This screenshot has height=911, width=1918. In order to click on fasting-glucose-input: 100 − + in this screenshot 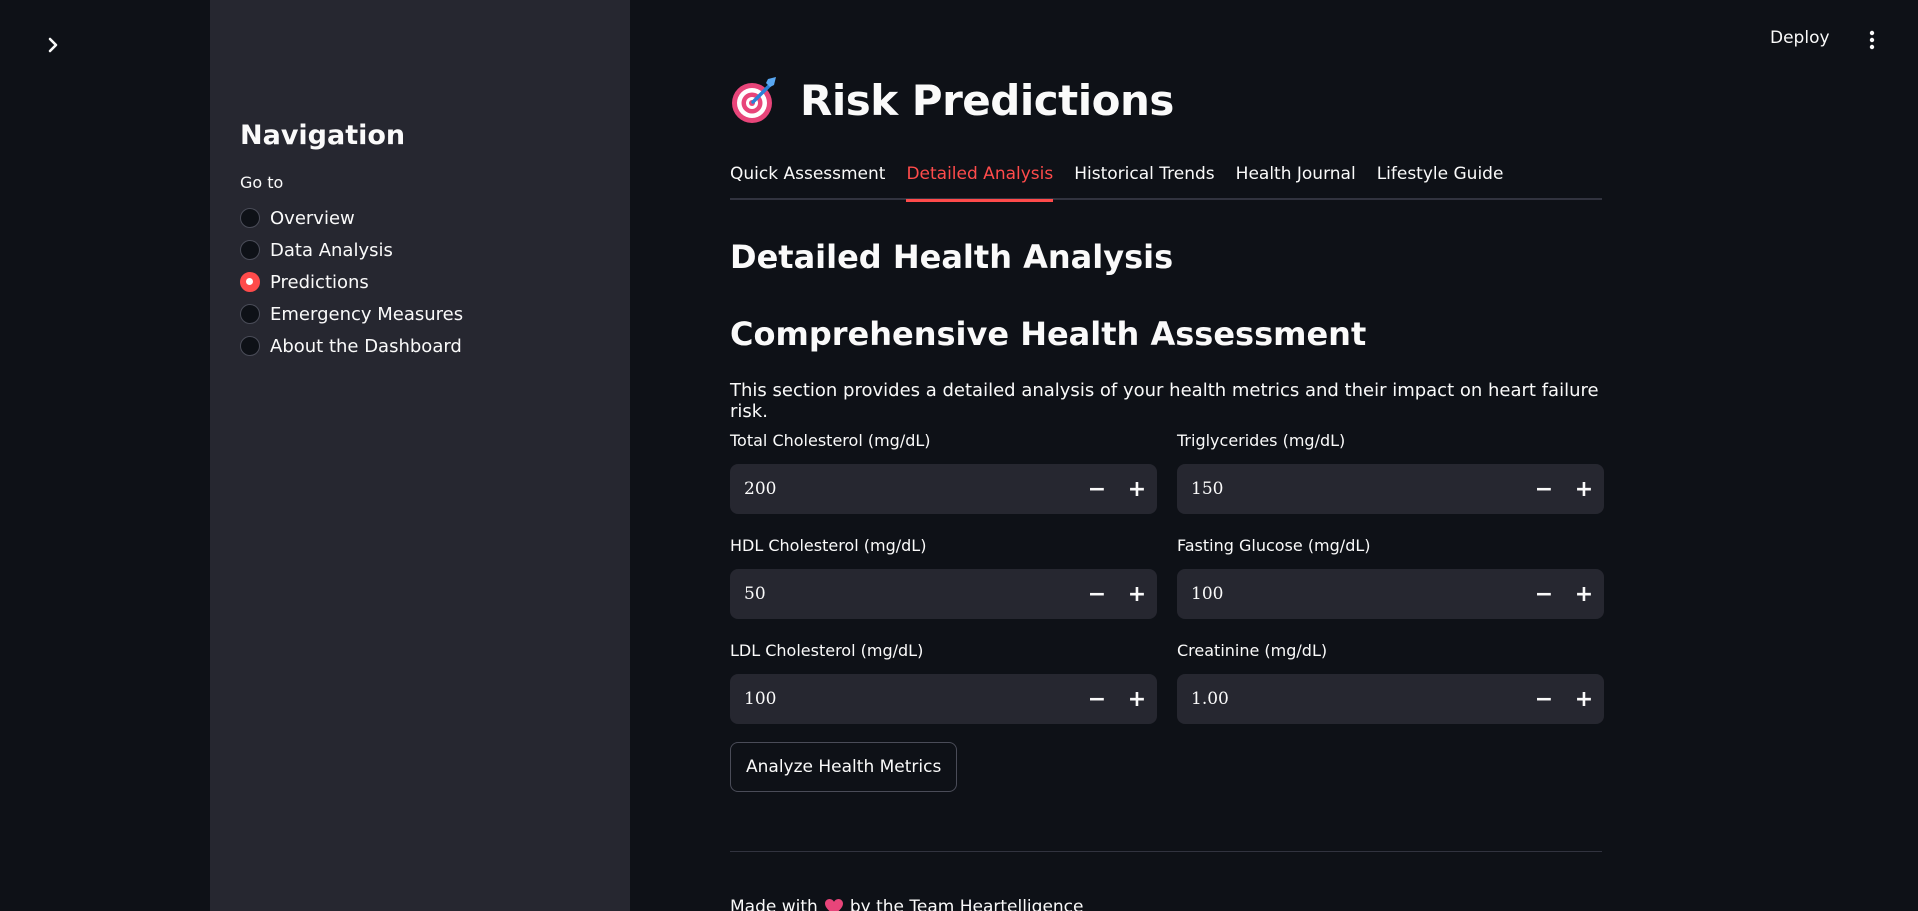, I will do `click(1390, 594)`.